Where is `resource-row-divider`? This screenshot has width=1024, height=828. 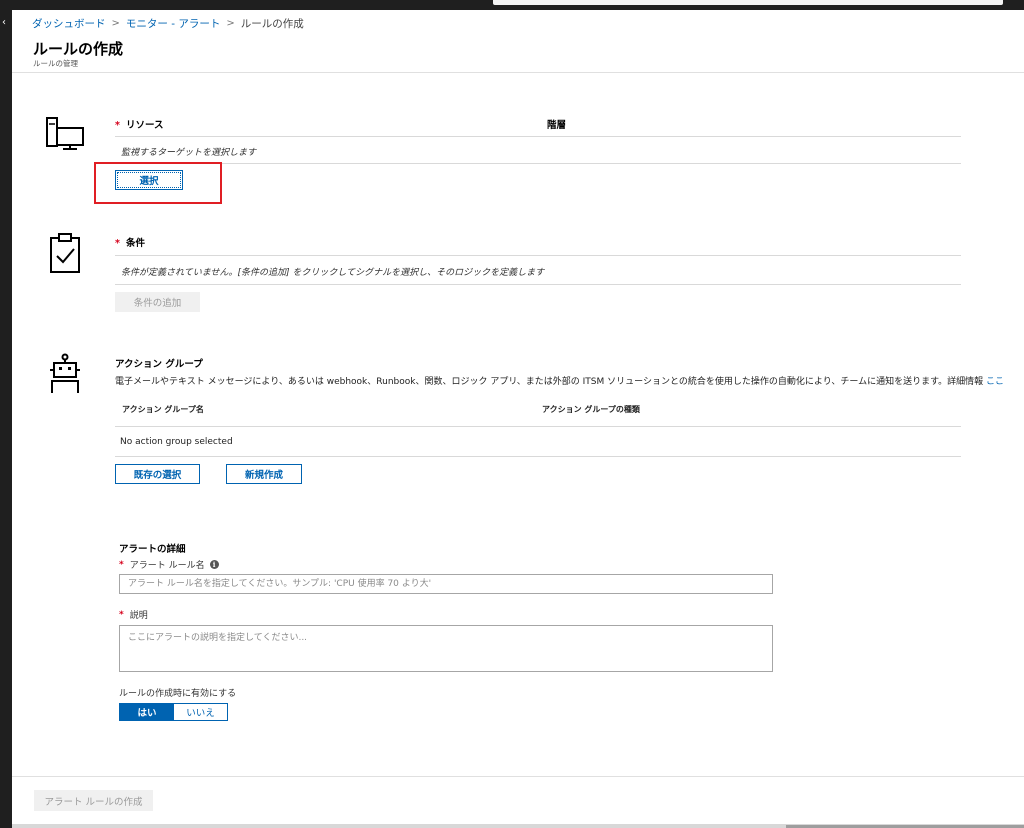 resource-row-divider is located at coordinates (538, 163).